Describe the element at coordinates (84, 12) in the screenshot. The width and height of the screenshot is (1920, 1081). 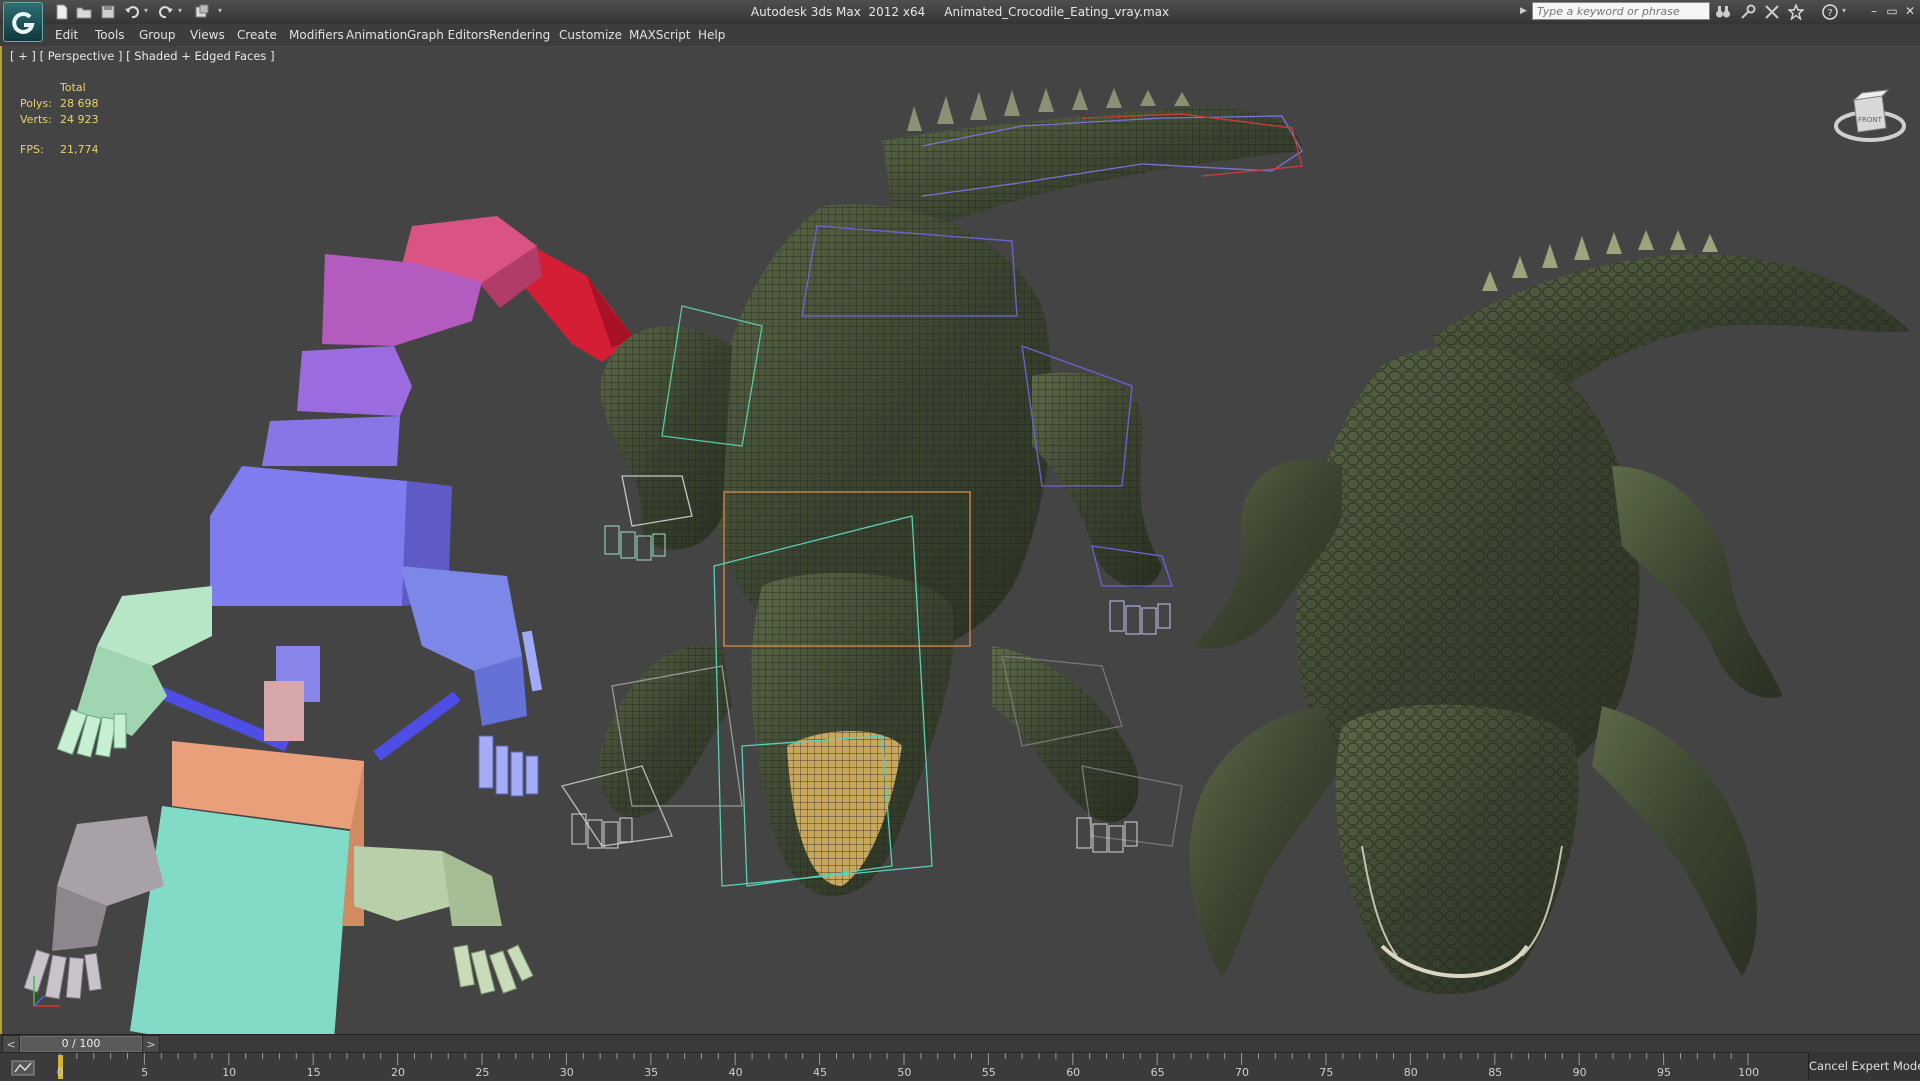
I see `open-file-icon` at that location.